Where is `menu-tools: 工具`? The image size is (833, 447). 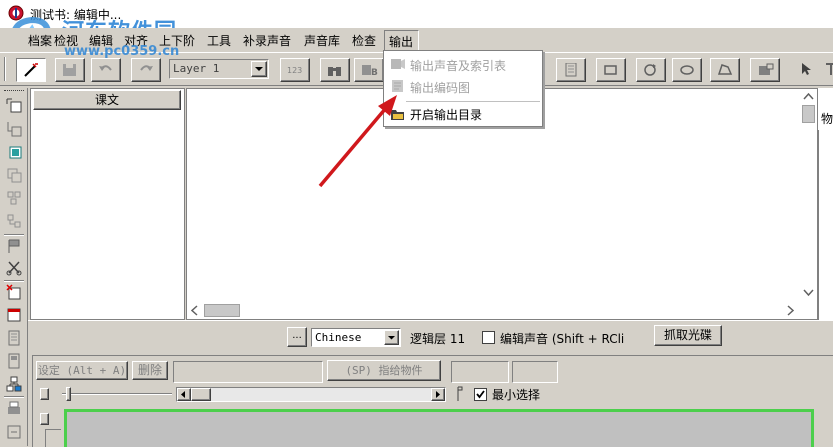
menu-tools: 工具 is located at coordinates (219, 40).